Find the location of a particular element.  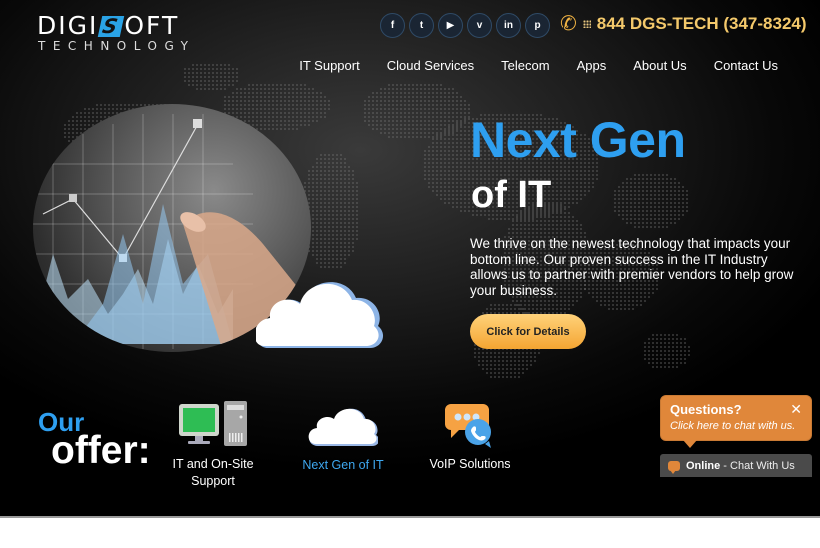

logo-s-mark: S is located at coordinates (111, 26).